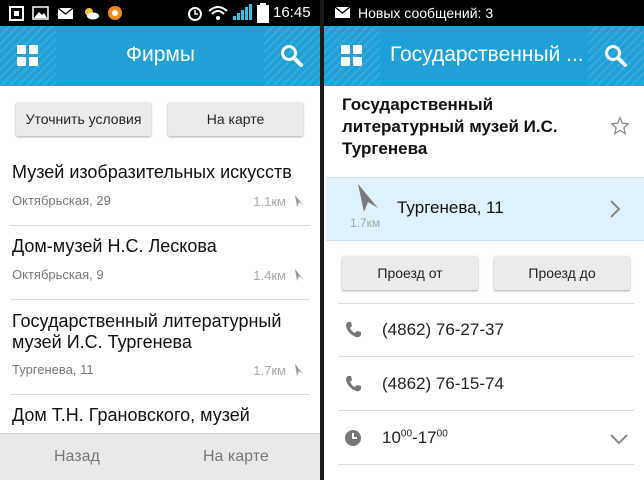  Describe the element at coordinates (269, 370) in the screenshot. I see `firm-distance: 1.7км` at that location.